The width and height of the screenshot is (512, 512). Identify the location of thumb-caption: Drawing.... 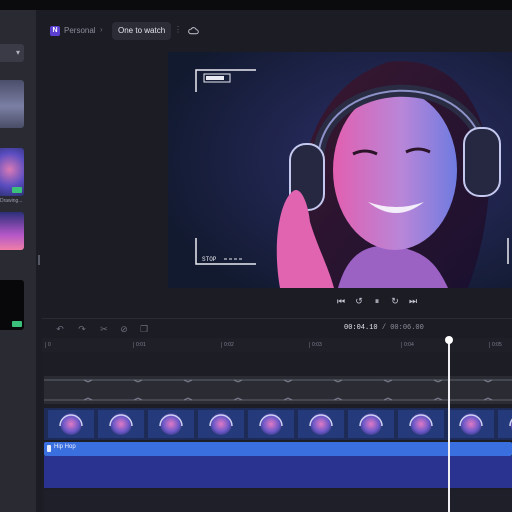
(11, 201).